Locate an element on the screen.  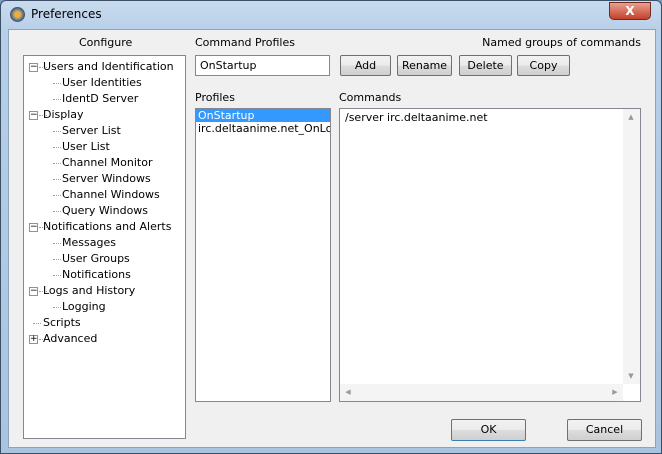
profiles-list: OnStartup irc.deltaanime.net_OnLogg is located at coordinates (263, 255).